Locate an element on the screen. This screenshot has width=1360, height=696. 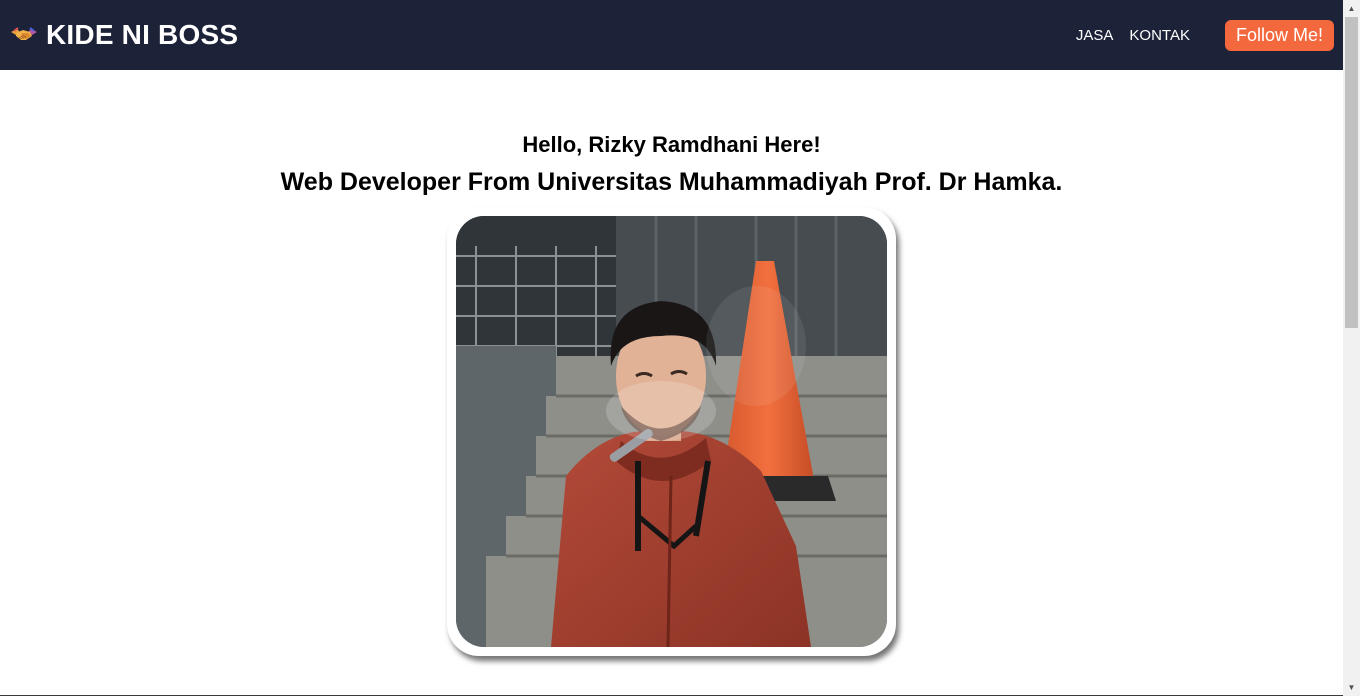
nav-link-jasa: JASA is located at coordinates (1095, 35).